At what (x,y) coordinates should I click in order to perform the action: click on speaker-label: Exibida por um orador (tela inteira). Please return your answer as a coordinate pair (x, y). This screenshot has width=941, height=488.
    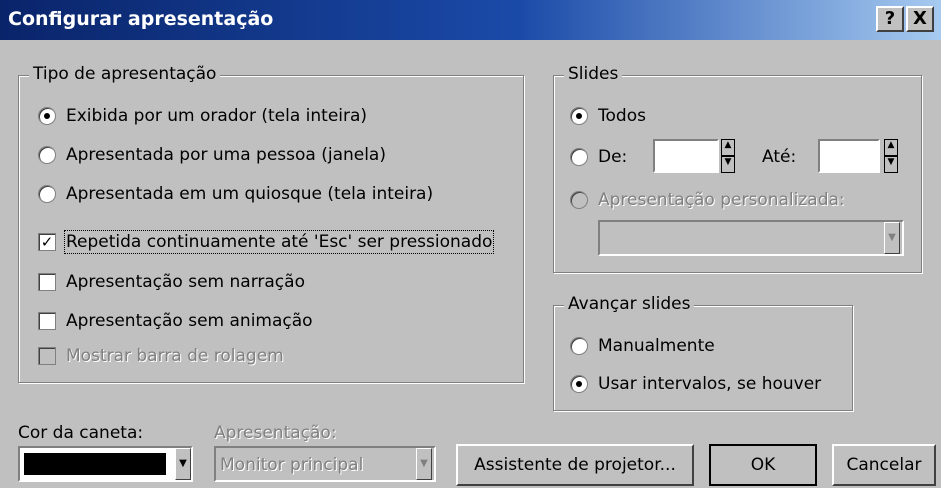
    Looking at the image, I should click on (217, 116).